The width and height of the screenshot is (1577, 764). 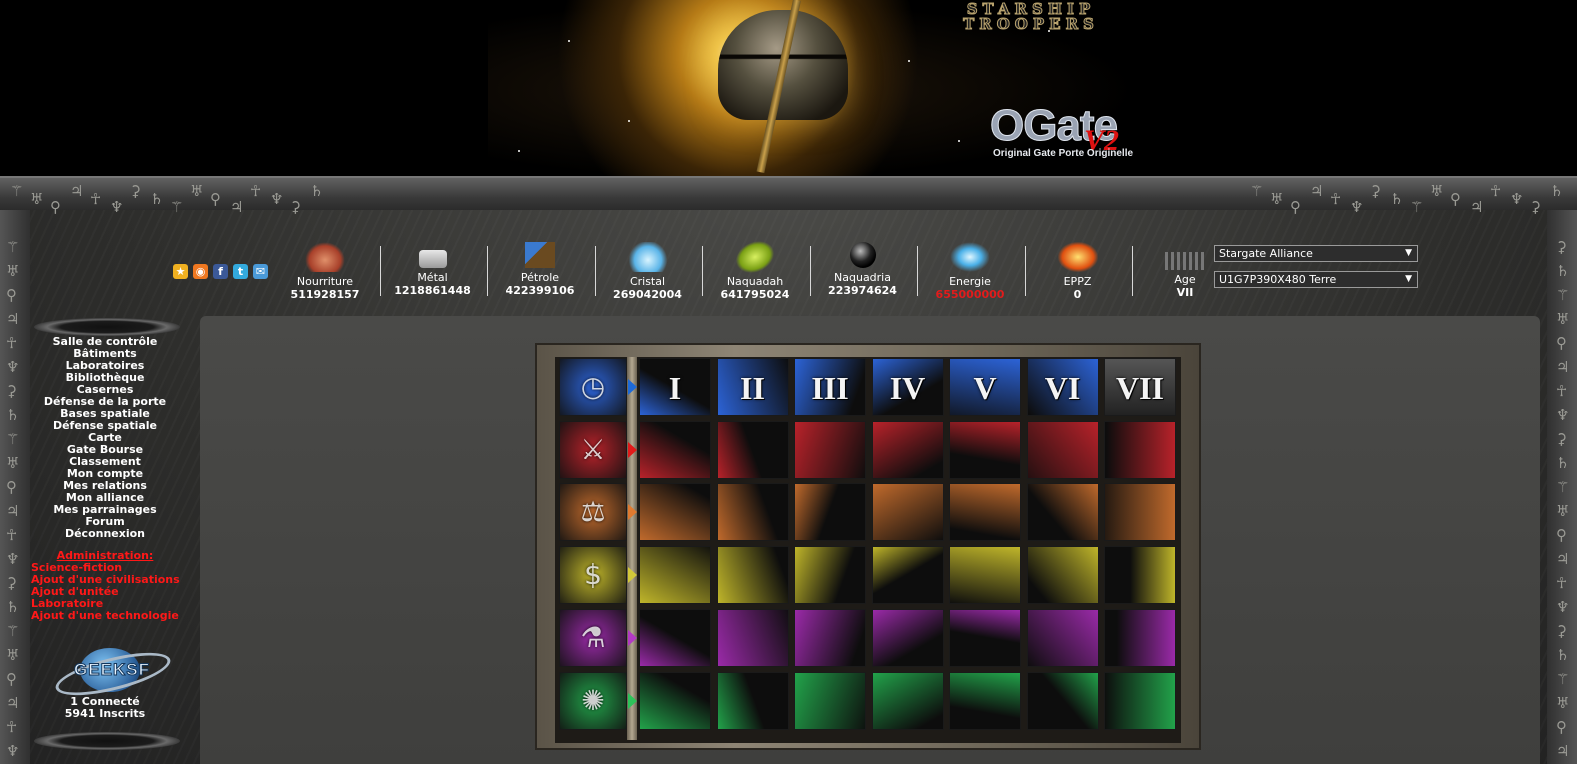 What do you see at coordinates (1031, 16) in the screenshot?
I see `starship-troopers-logo: STARSHIP TROOPERS` at bounding box center [1031, 16].